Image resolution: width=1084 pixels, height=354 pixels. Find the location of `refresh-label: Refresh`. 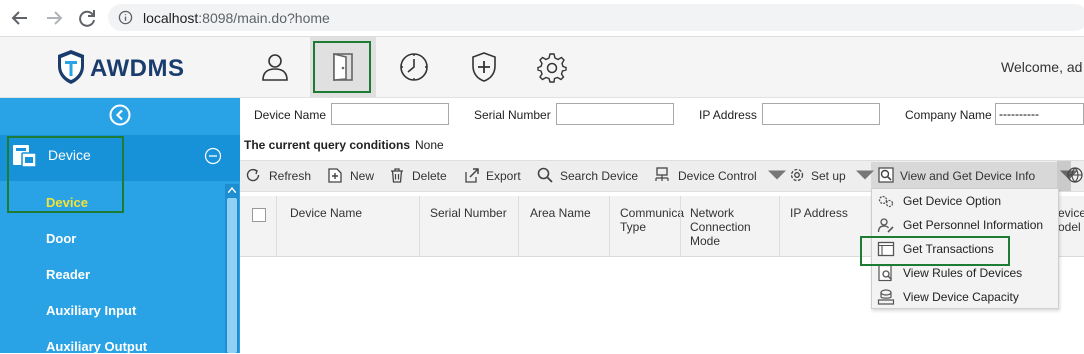

refresh-label: Refresh is located at coordinates (290, 176).